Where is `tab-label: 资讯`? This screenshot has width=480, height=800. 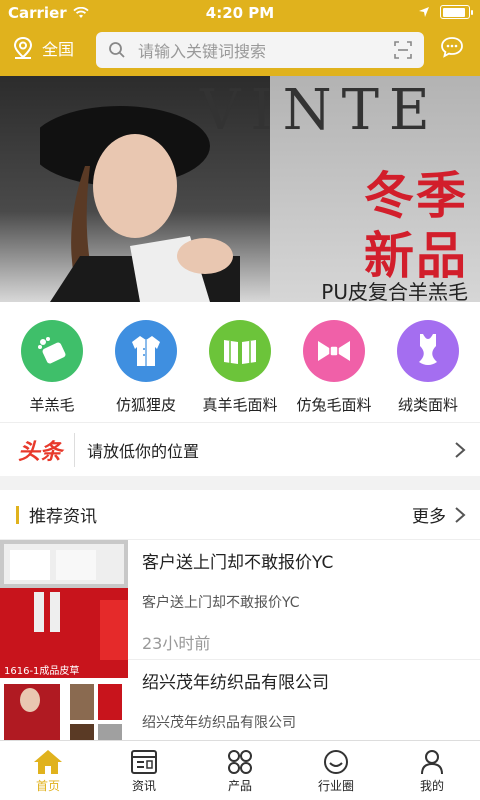 tab-label: 资讯 is located at coordinates (143, 786).